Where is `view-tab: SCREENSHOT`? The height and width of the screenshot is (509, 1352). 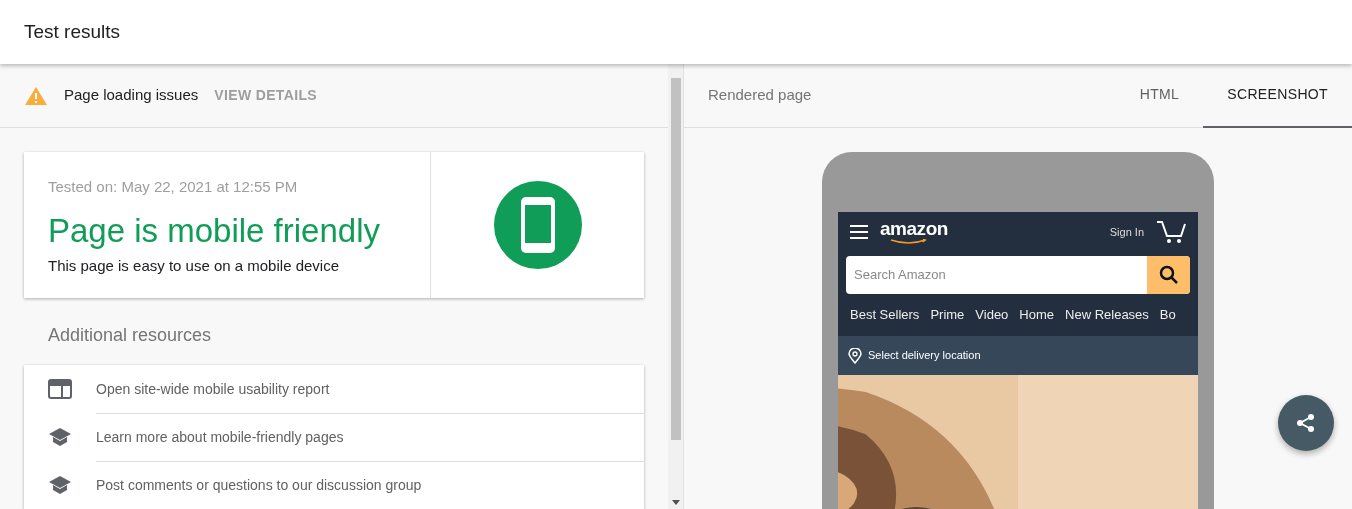 view-tab: SCREENSHOT is located at coordinates (1277, 95).